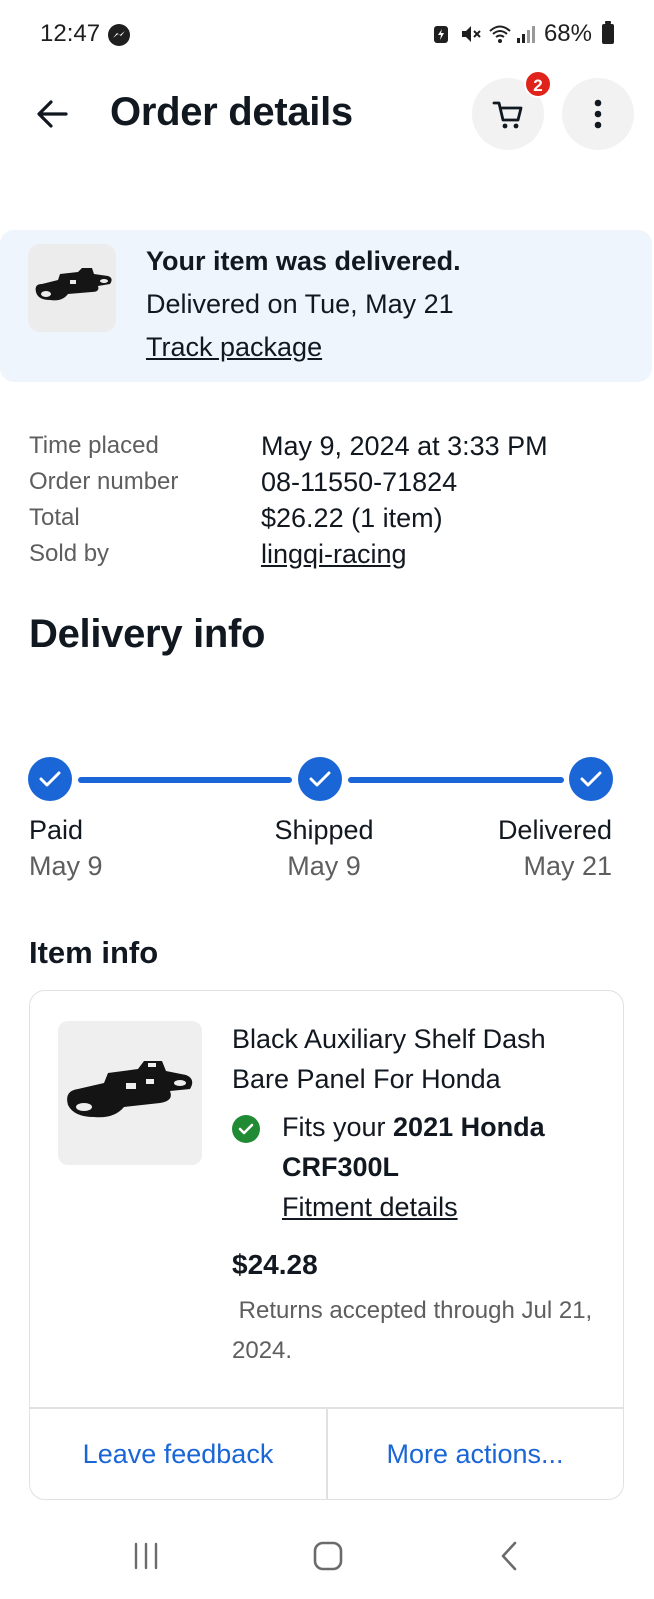  Describe the element at coordinates (70, 33) in the screenshot. I see `status-time: 12:47` at that location.